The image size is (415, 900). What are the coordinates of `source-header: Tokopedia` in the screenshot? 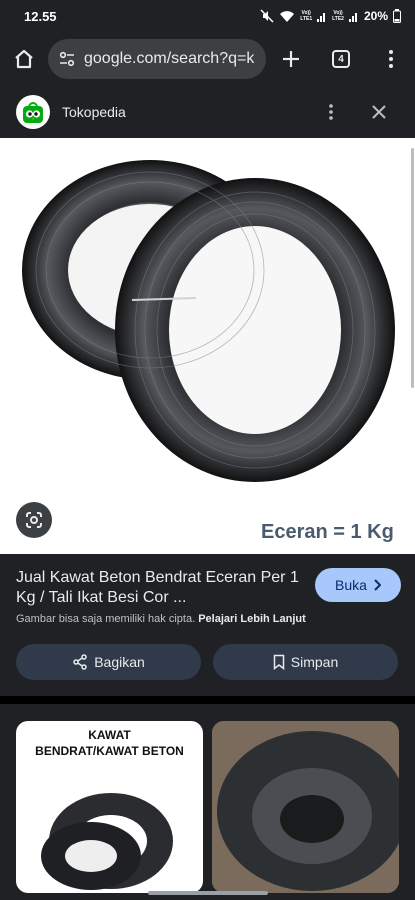 It's located at (207, 112).